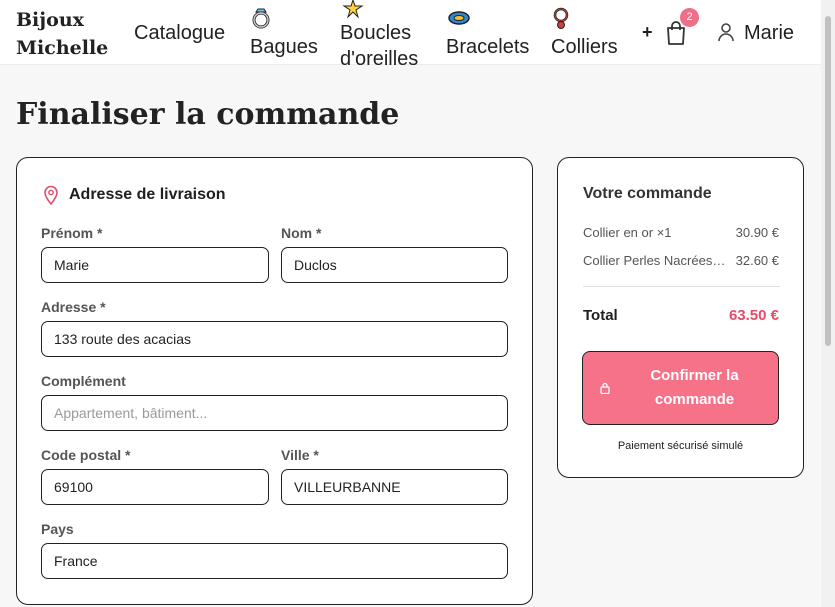  I want to click on nav-bracelets-label: Bracelets, so click(488, 47).